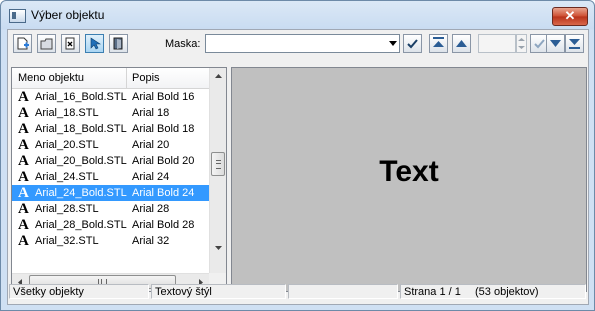 This screenshot has height=311, width=595. Describe the element at coordinates (297, 15) in the screenshot. I see `title-bar: Výber objektu ✕` at that location.